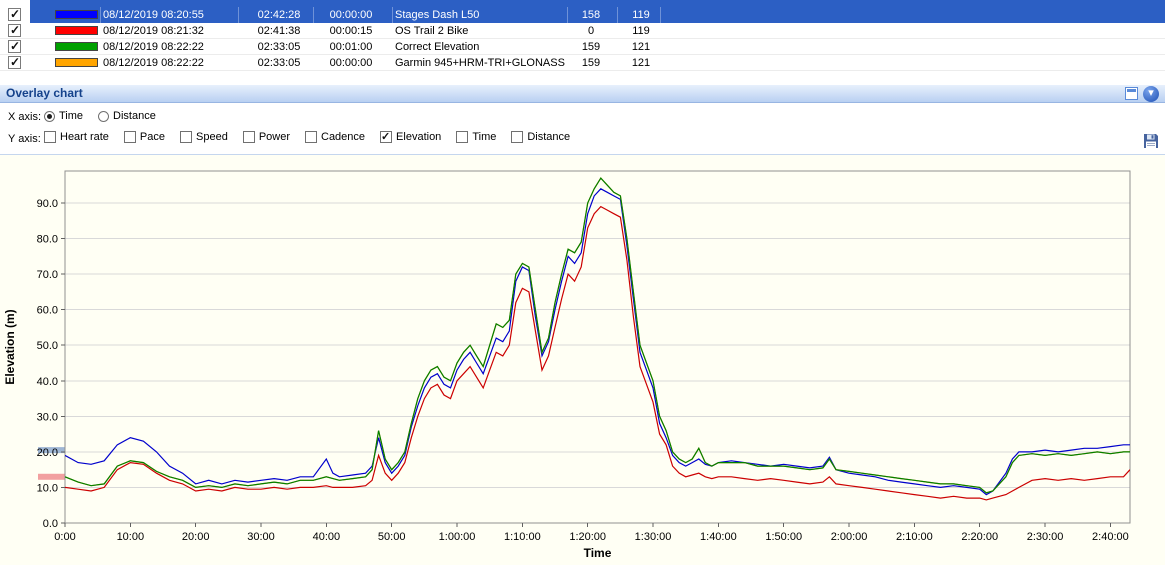 Image resolution: width=1165 pixels, height=565 pixels. What do you see at coordinates (131, 537) in the screenshot?
I see `x-tick-label: 10:00` at bounding box center [131, 537].